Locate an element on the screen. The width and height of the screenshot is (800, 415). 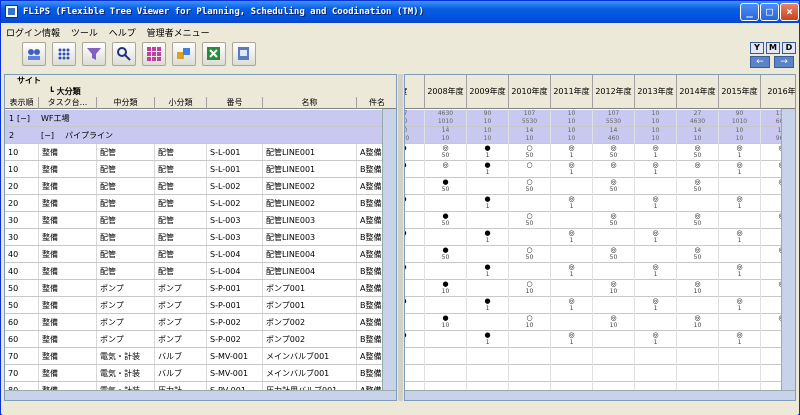
excel-export-button is located at coordinates (214, 54).